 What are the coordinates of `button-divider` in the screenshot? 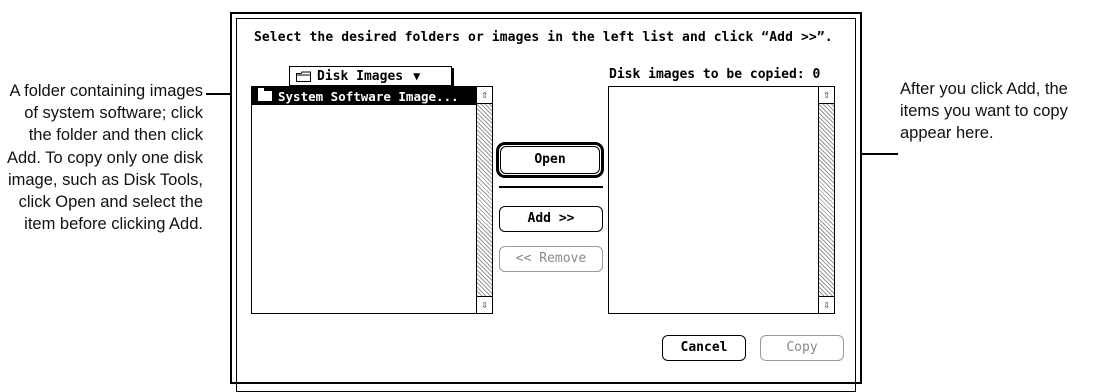 It's located at (551, 187).